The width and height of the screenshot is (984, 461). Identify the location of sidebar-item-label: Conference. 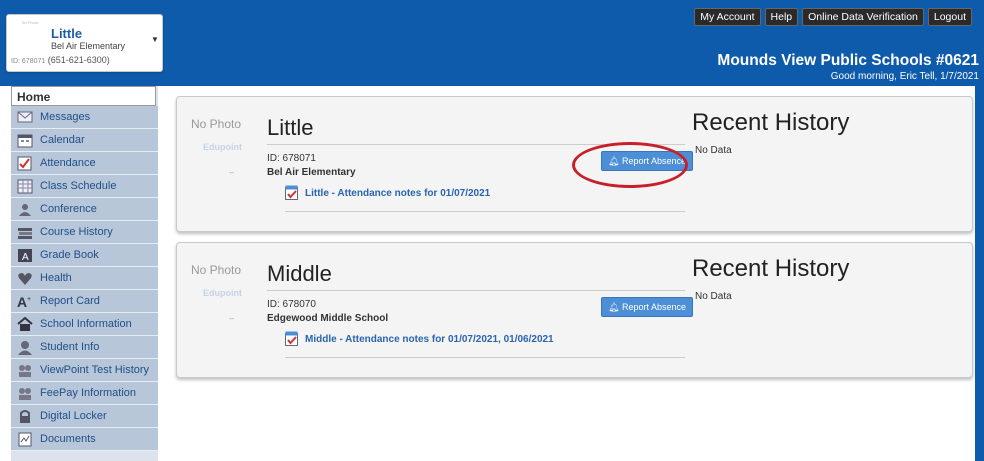
(68, 209).